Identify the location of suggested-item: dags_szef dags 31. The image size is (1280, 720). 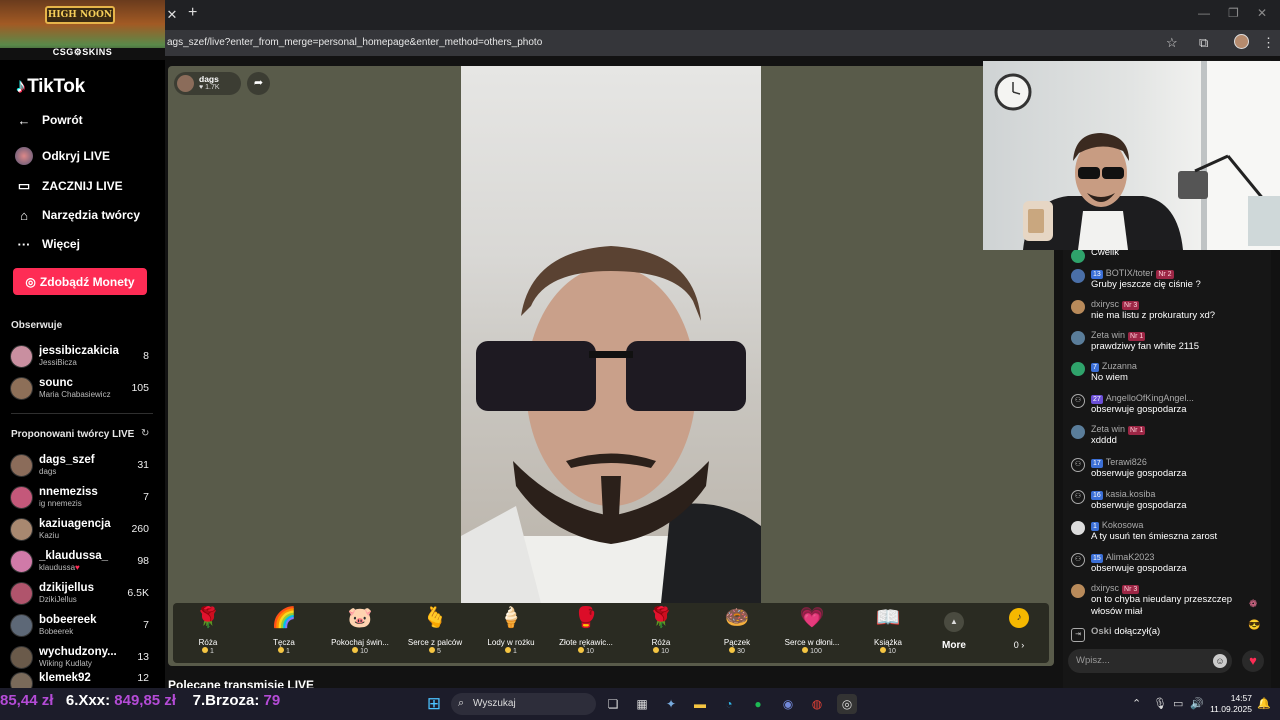
(82, 465).